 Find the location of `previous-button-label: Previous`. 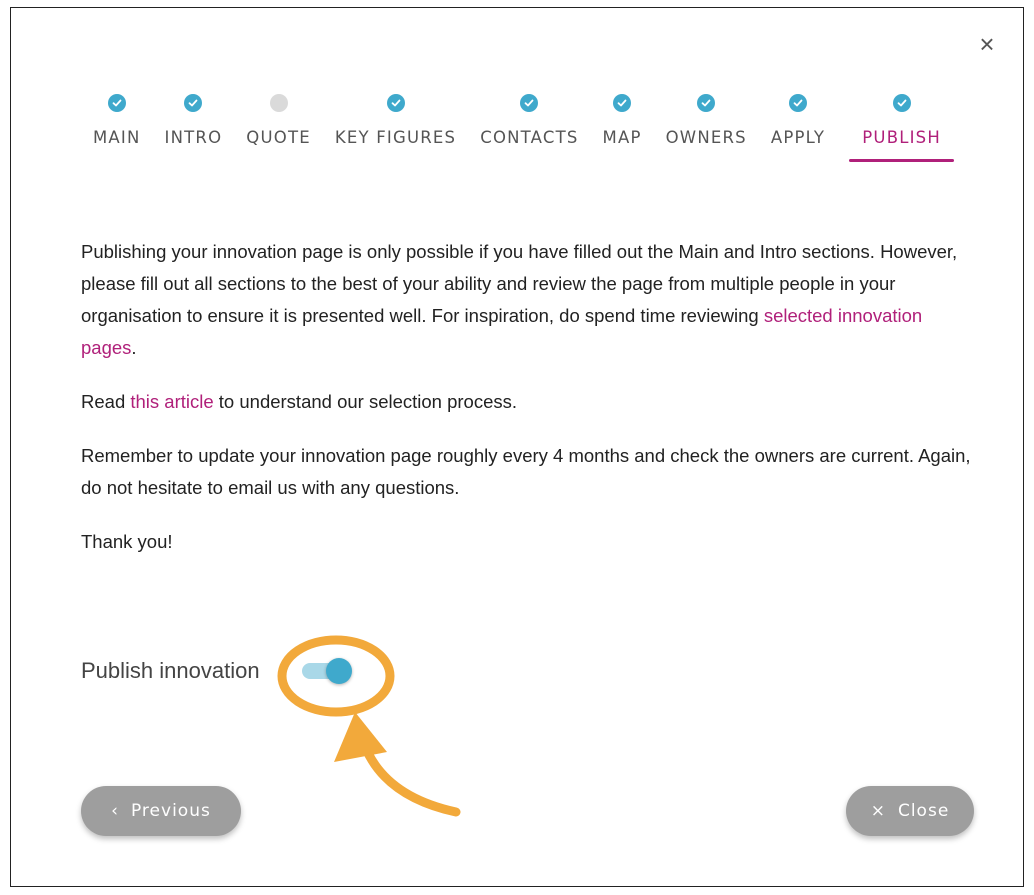

previous-button-label: Previous is located at coordinates (170, 811).